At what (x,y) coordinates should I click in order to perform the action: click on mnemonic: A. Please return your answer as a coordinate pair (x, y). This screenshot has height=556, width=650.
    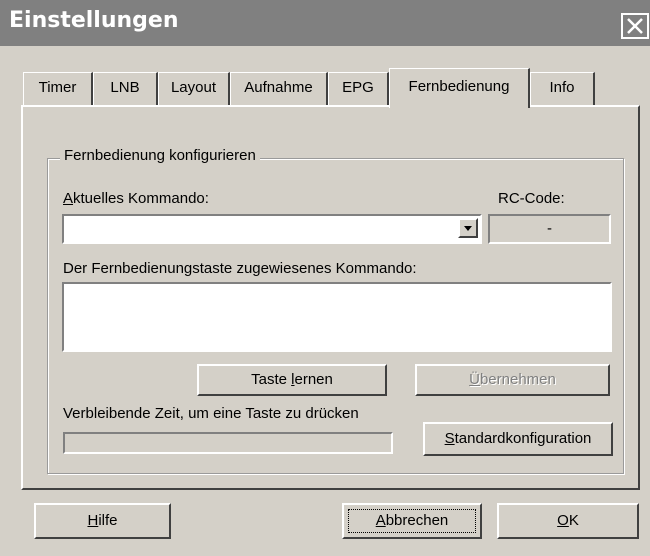
    Looking at the image, I should click on (68, 198).